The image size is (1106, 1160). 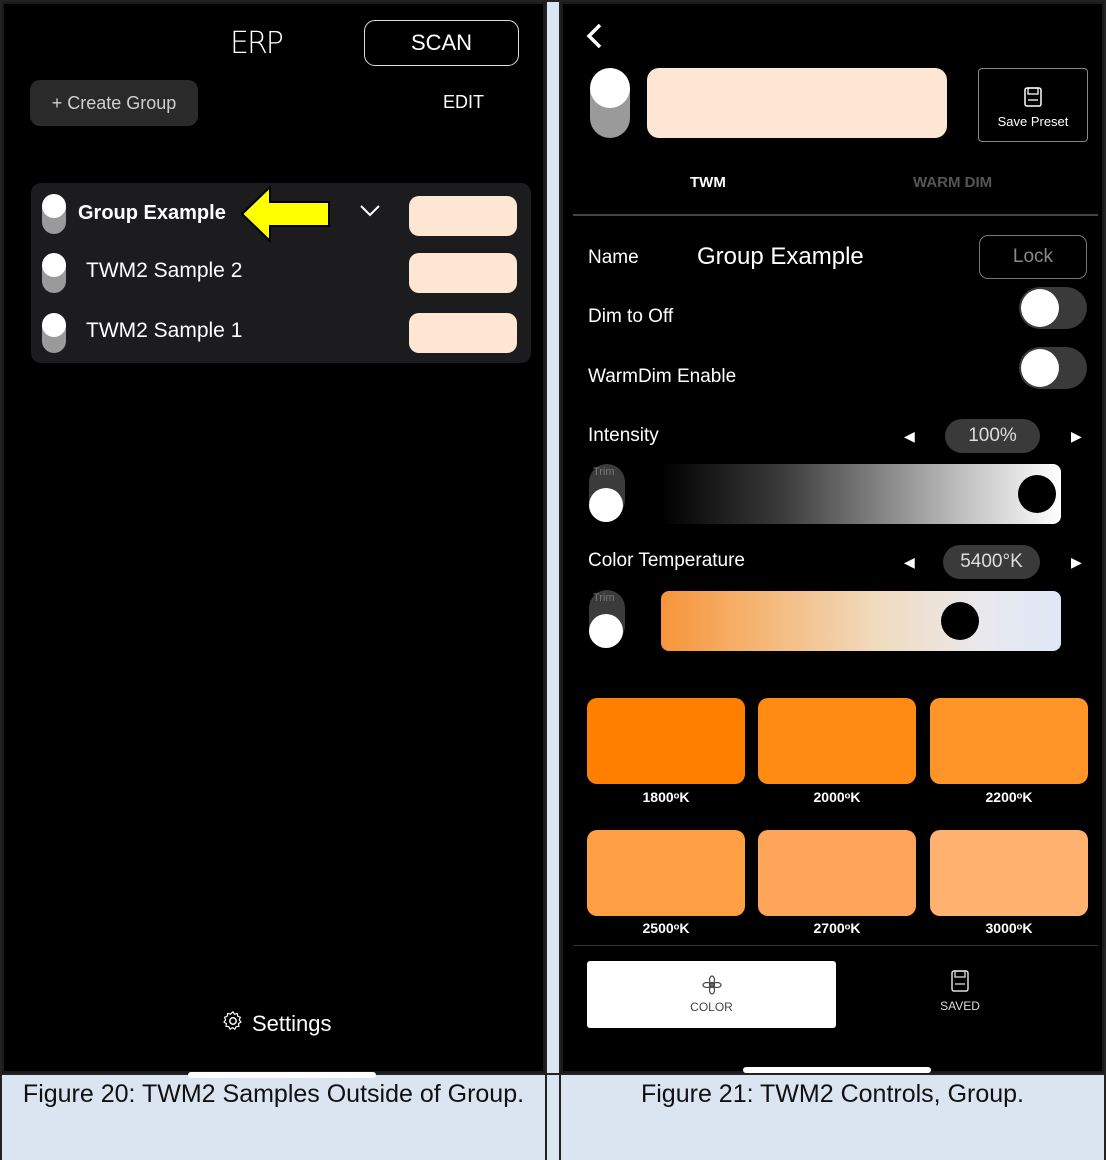 I want to click on current-color-swatch, so click(x=797, y=103).